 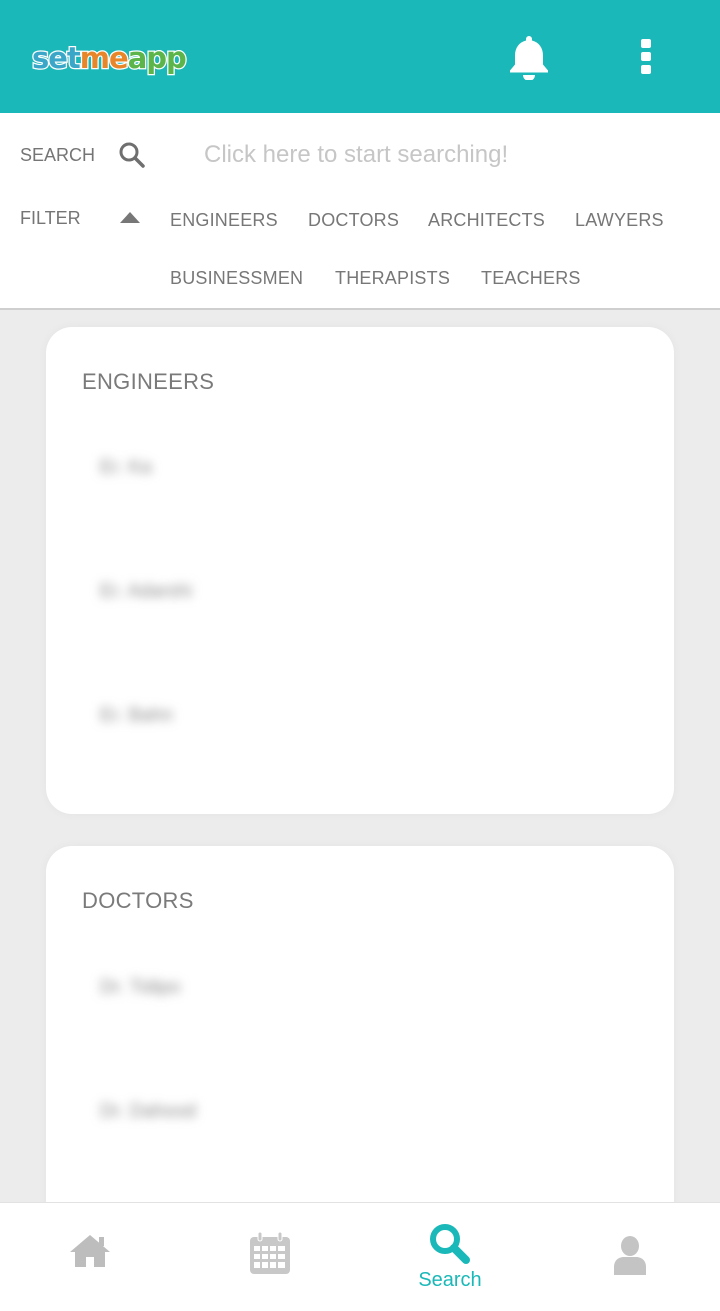 I want to click on list-item: Dr. Dahood, so click(x=148, y=1112).